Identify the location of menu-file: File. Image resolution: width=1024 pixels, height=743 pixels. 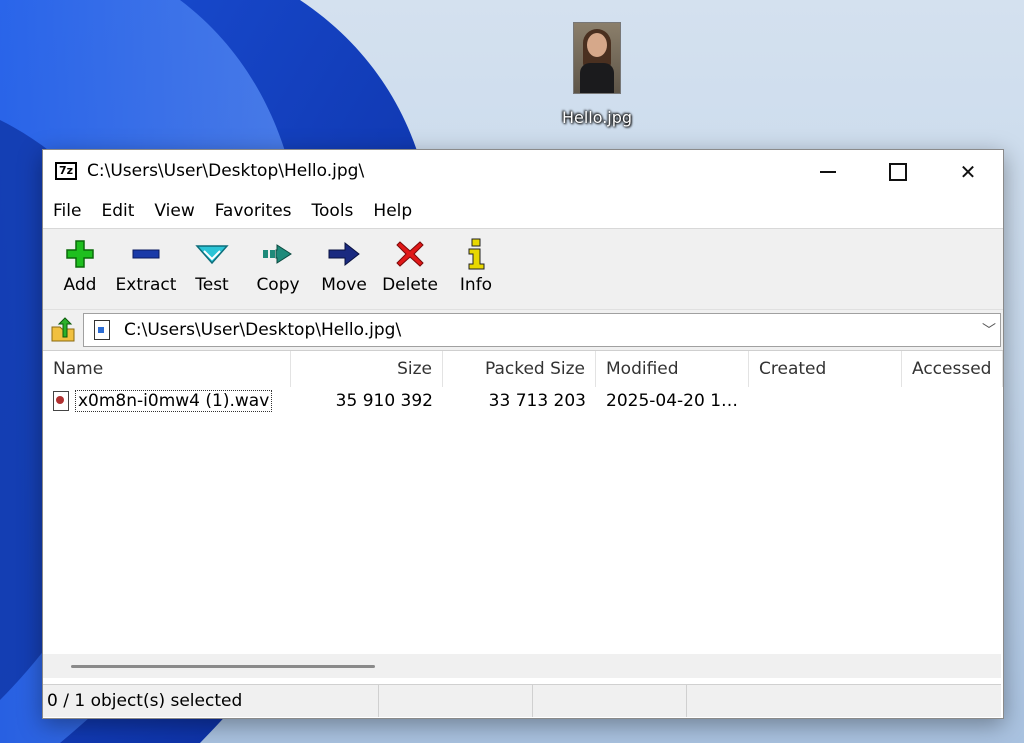
(67, 211).